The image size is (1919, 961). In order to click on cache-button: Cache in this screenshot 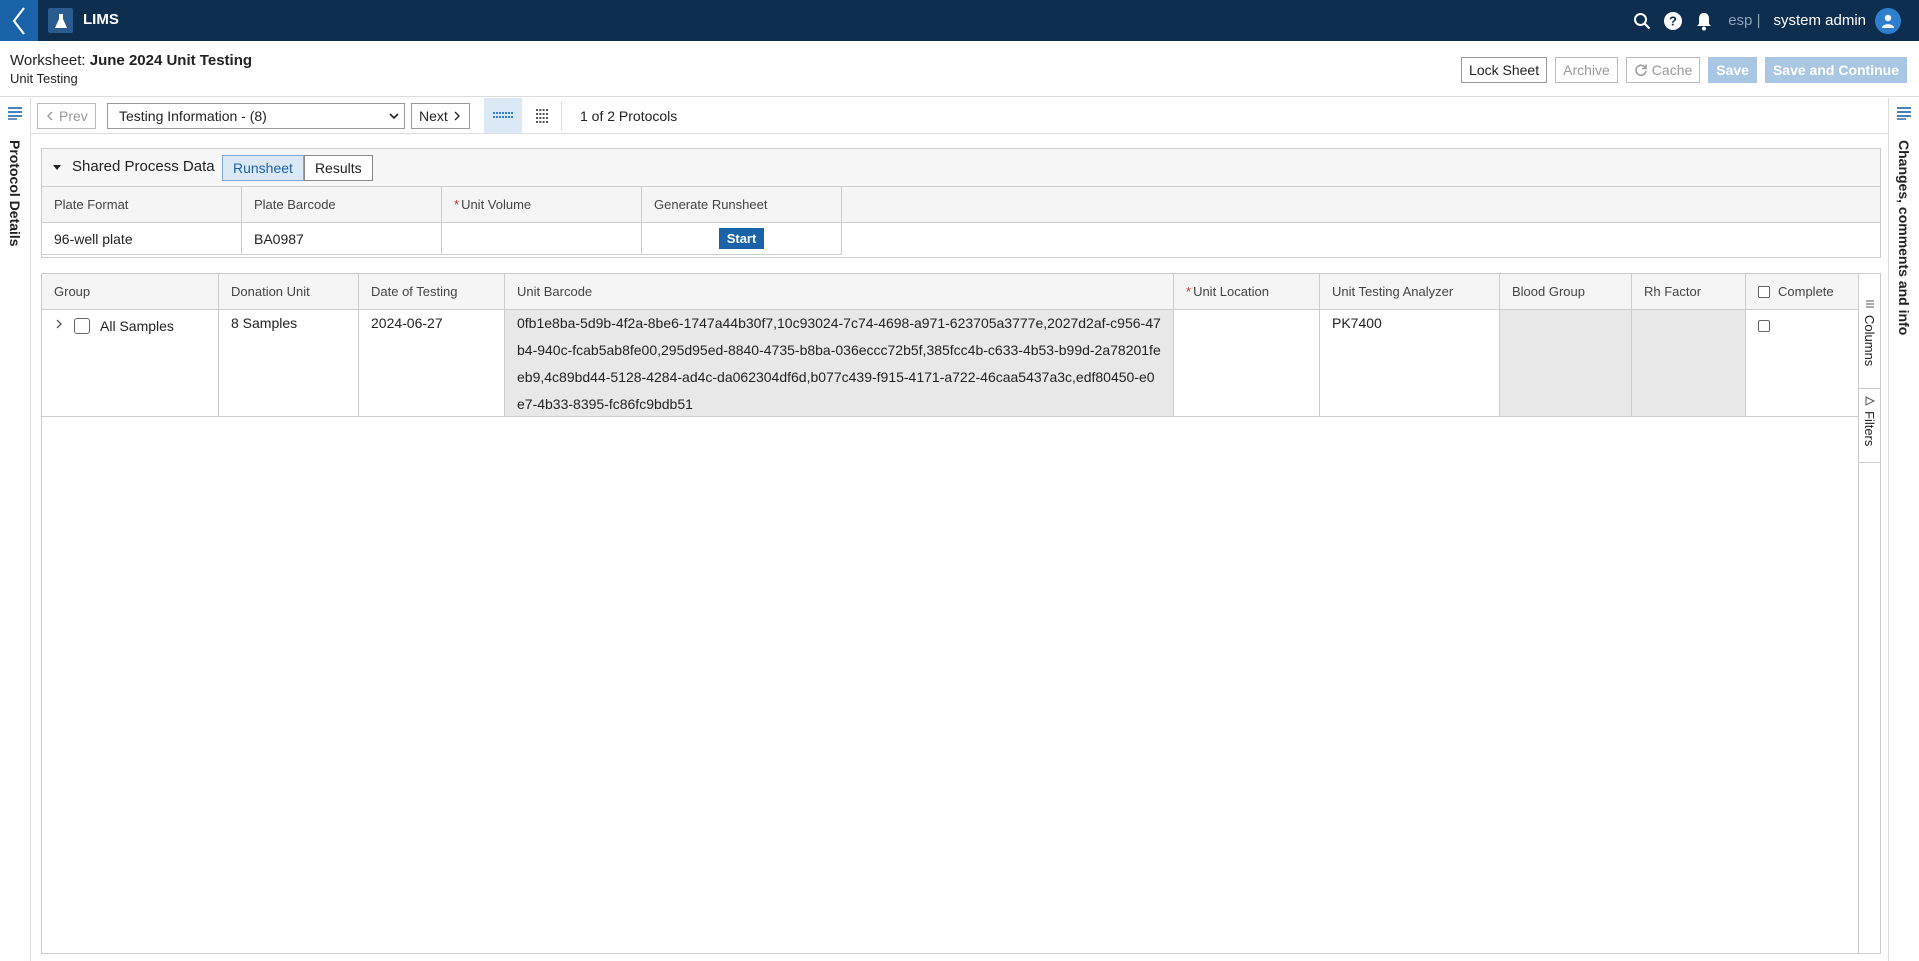, I will do `click(1663, 70)`.